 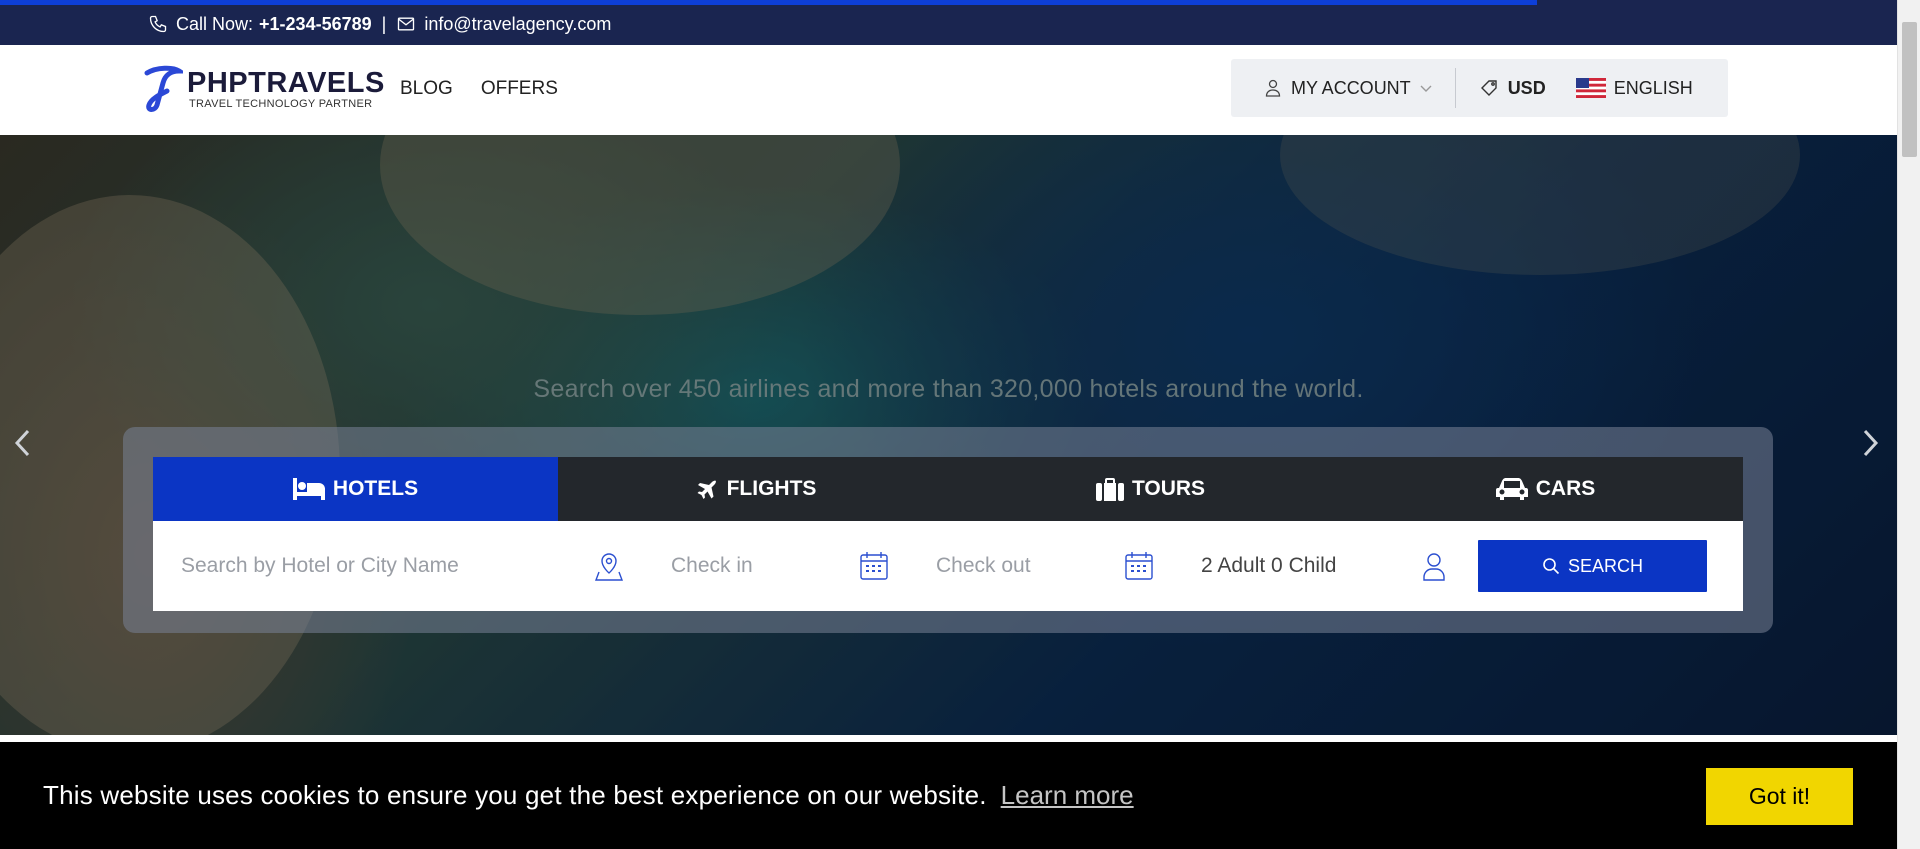 I want to click on chevron-left-icon, so click(x=23, y=445).